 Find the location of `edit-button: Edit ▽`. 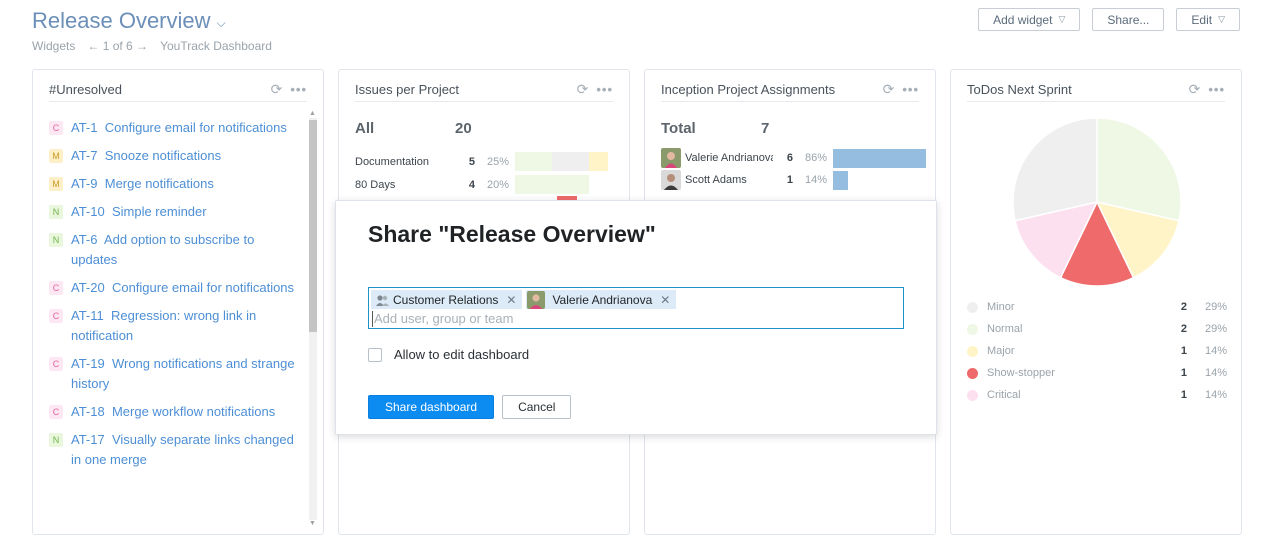

edit-button: Edit ▽ is located at coordinates (1208, 19).